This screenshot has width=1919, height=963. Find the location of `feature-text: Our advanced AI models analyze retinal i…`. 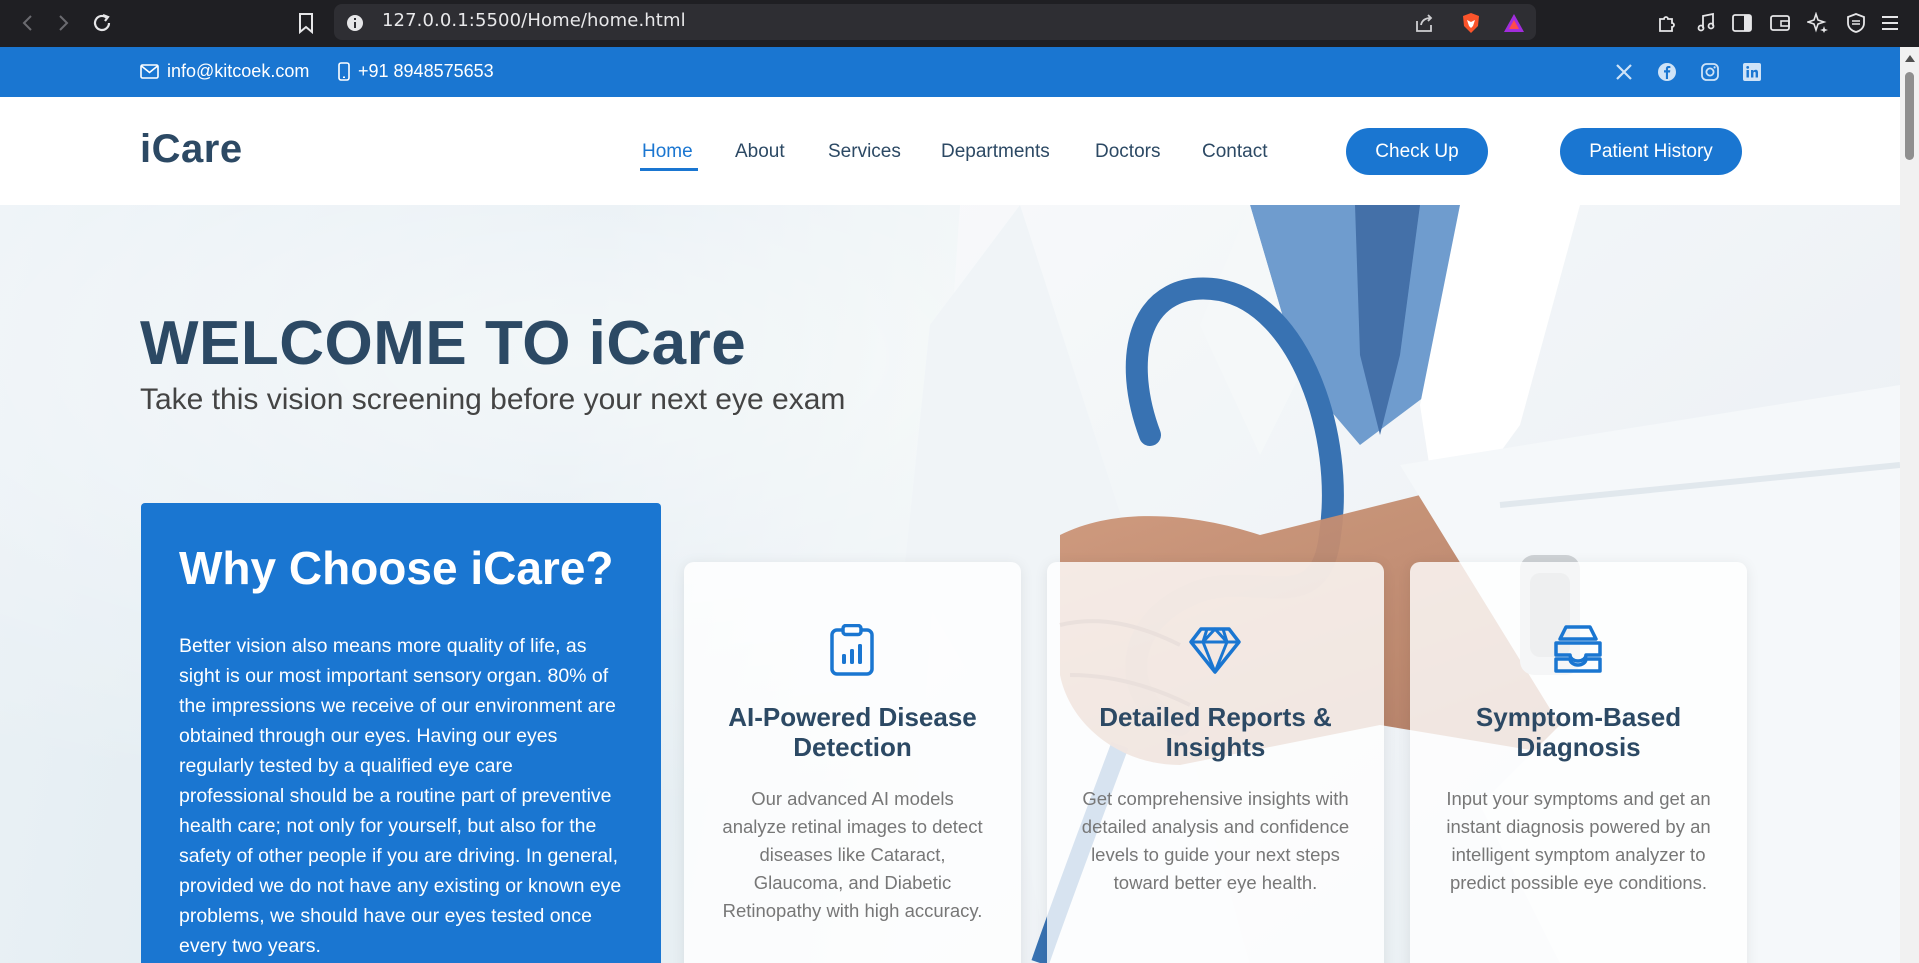

feature-text: Our advanced AI models analyze retinal i… is located at coordinates (852, 854).